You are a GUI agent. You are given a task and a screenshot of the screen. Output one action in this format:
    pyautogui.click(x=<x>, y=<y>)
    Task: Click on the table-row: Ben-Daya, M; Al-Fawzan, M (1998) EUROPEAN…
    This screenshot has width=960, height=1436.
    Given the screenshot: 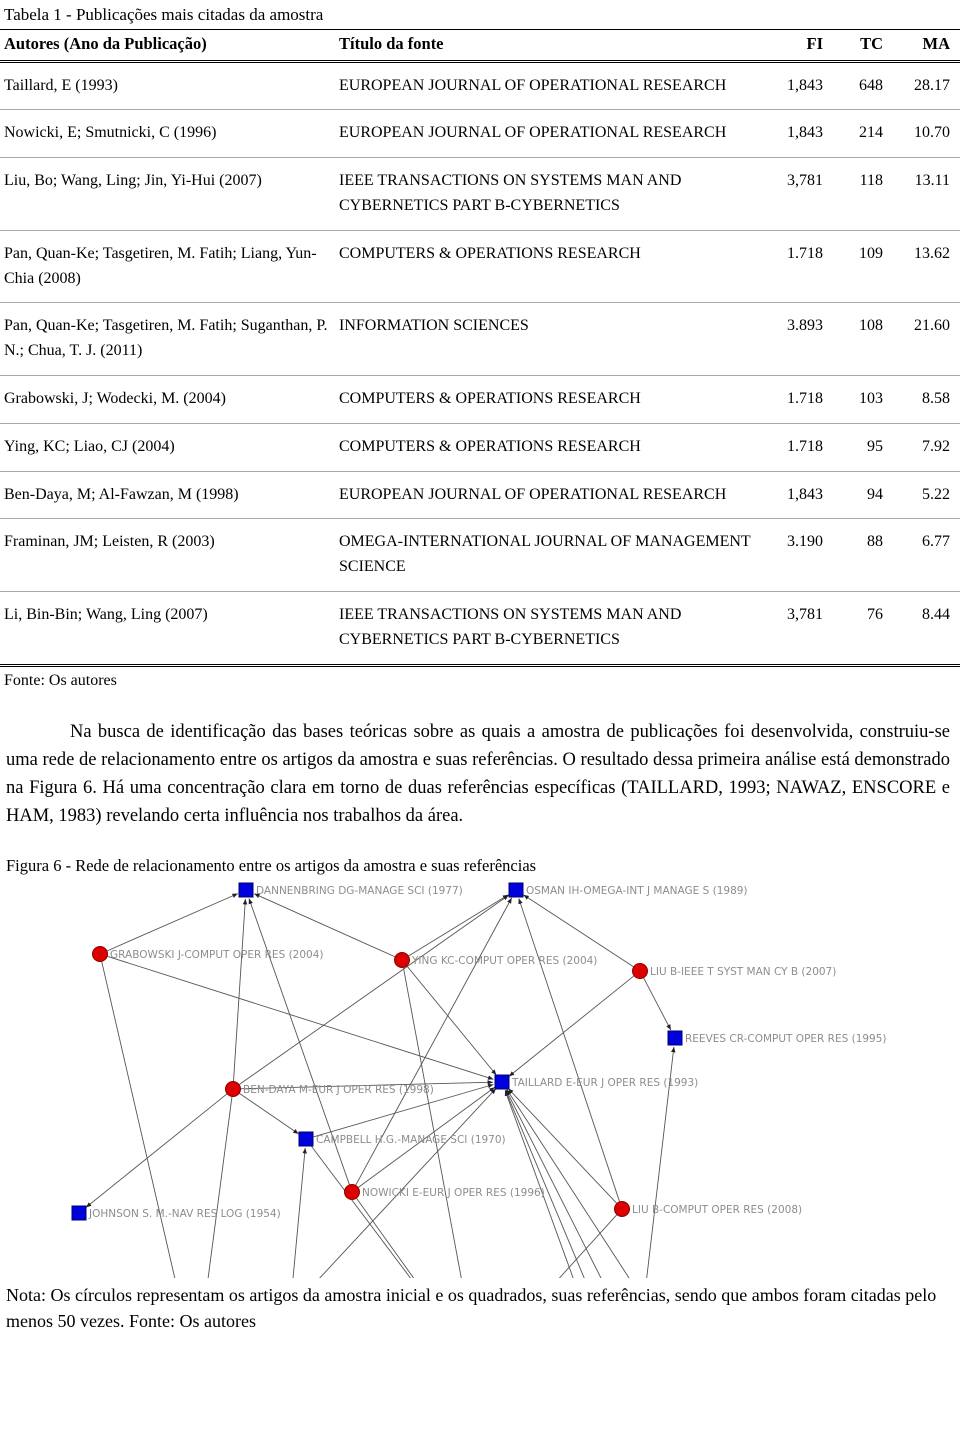 What is the action you would take?
    pyautogui.click(x=480, y=495)
    